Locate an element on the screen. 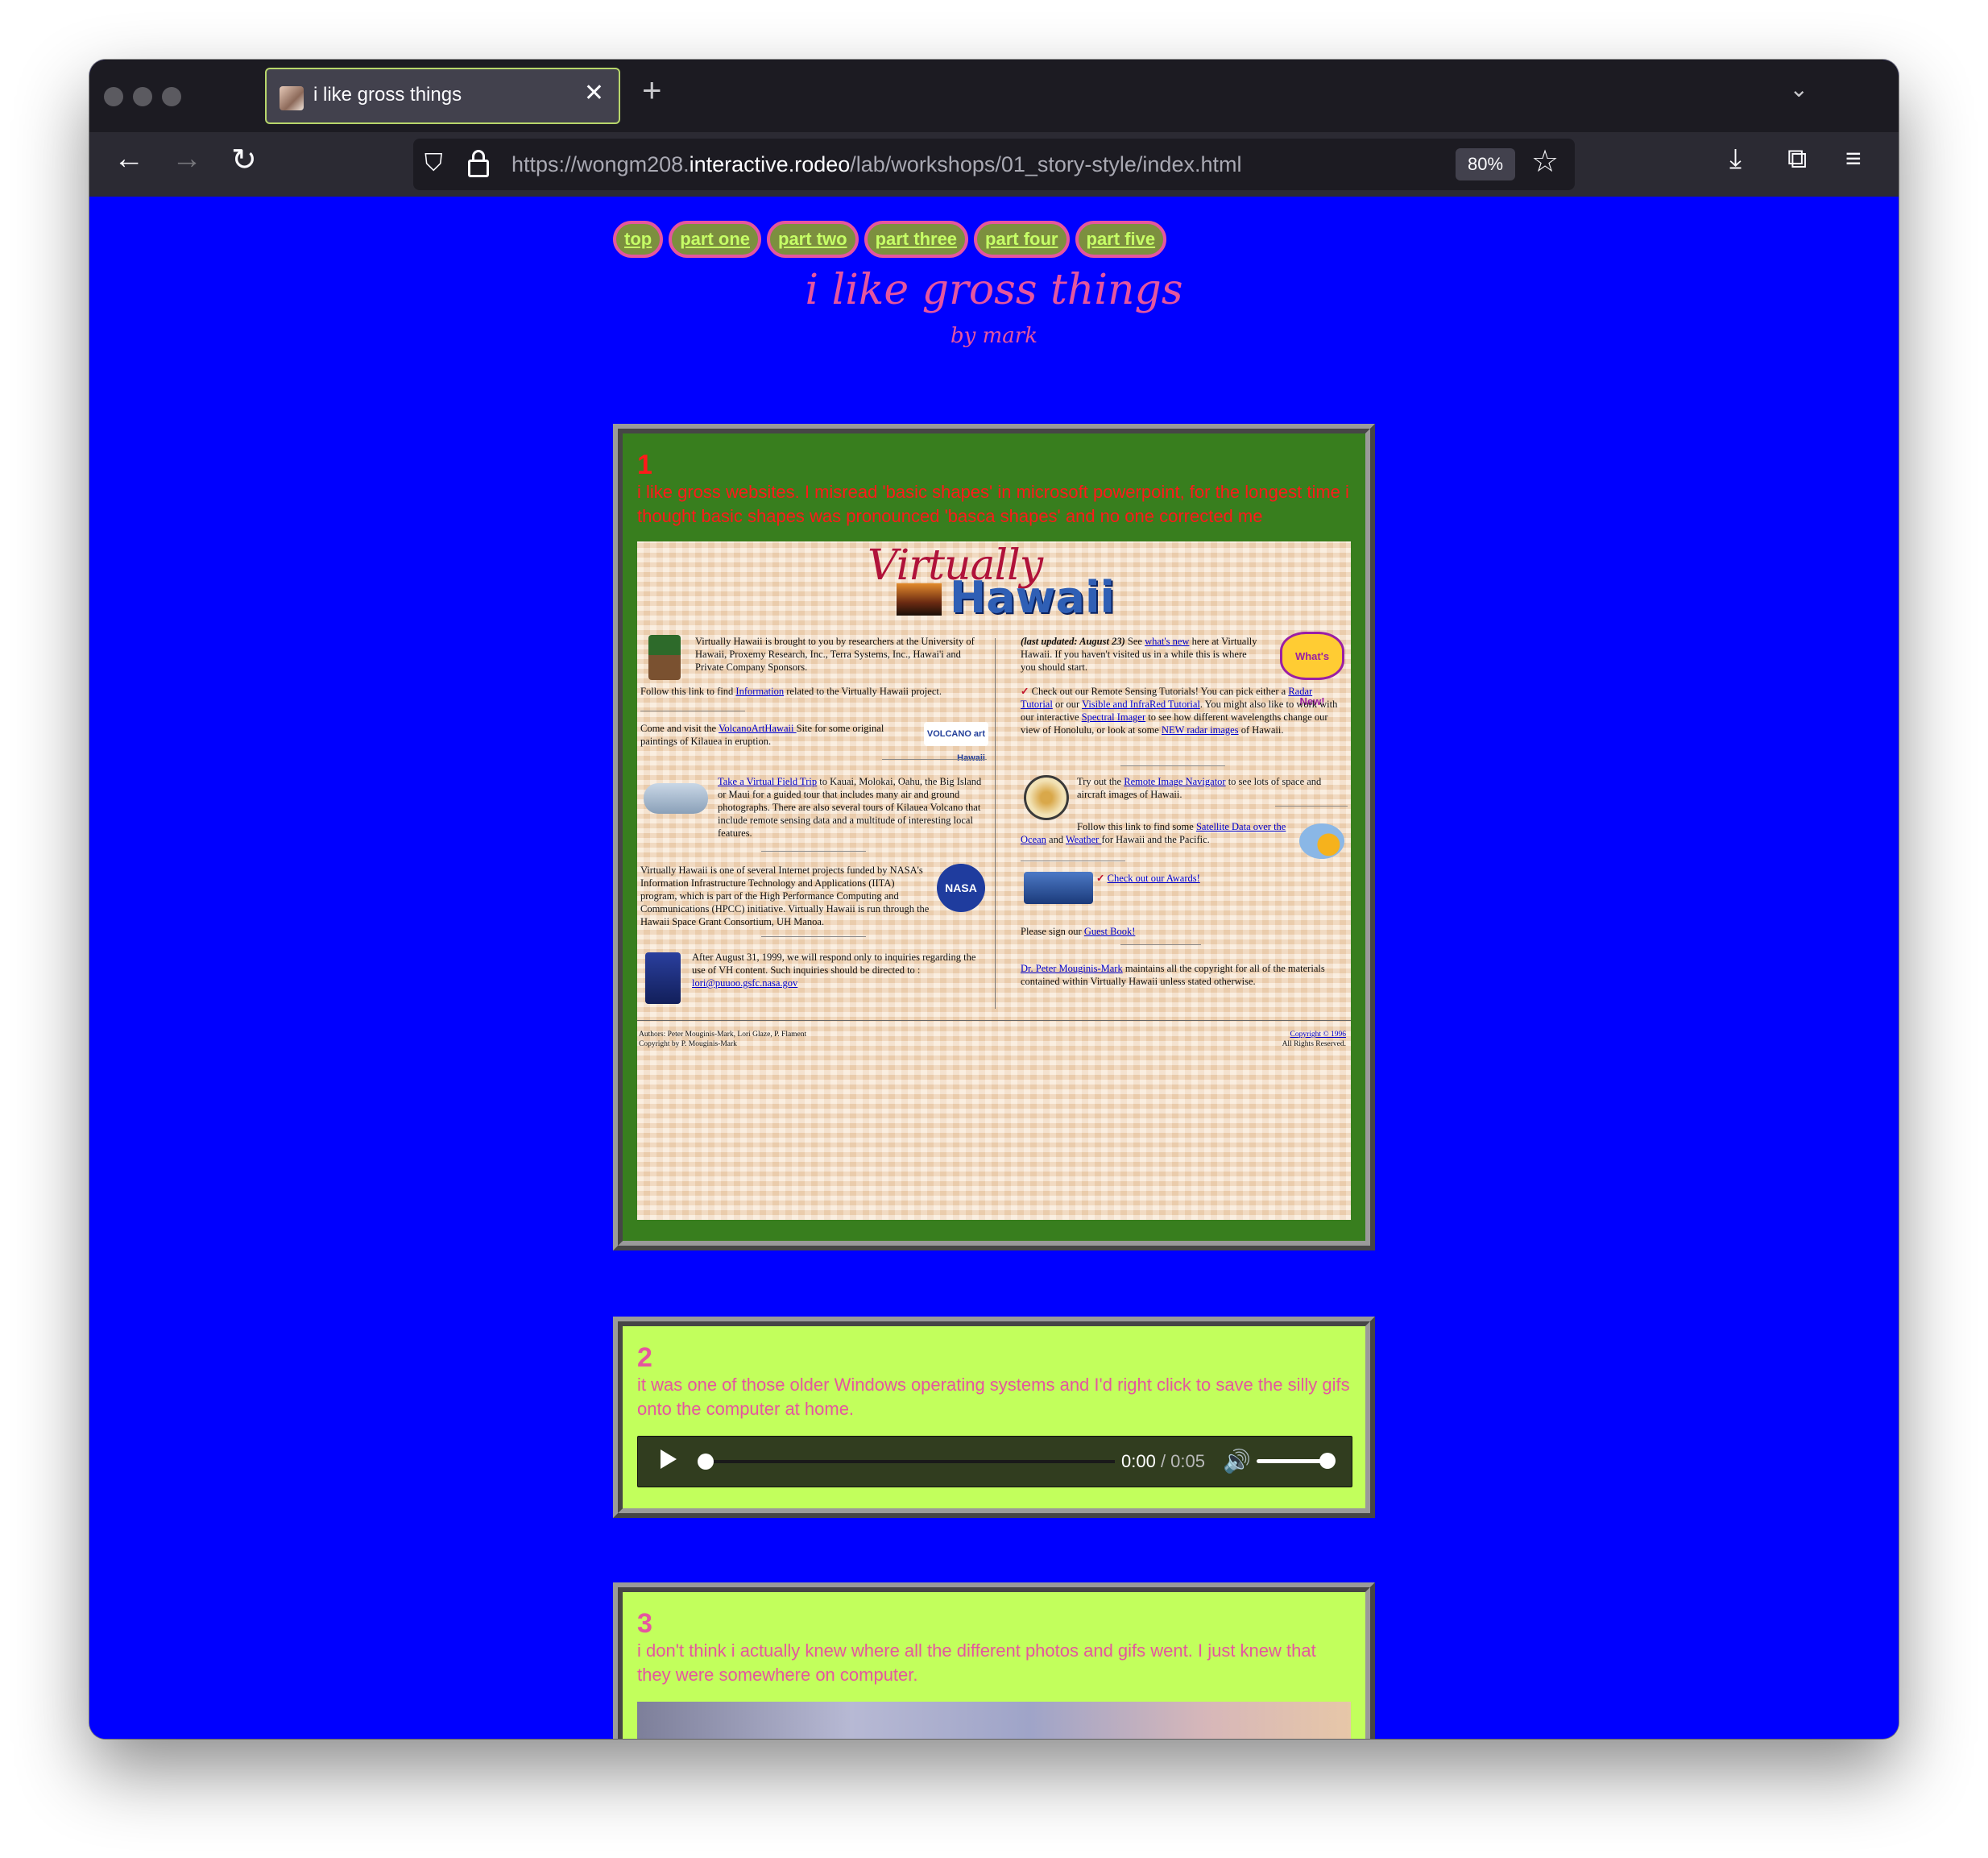  nav-link-part-five: part five is located at coordinates (1121, 239).